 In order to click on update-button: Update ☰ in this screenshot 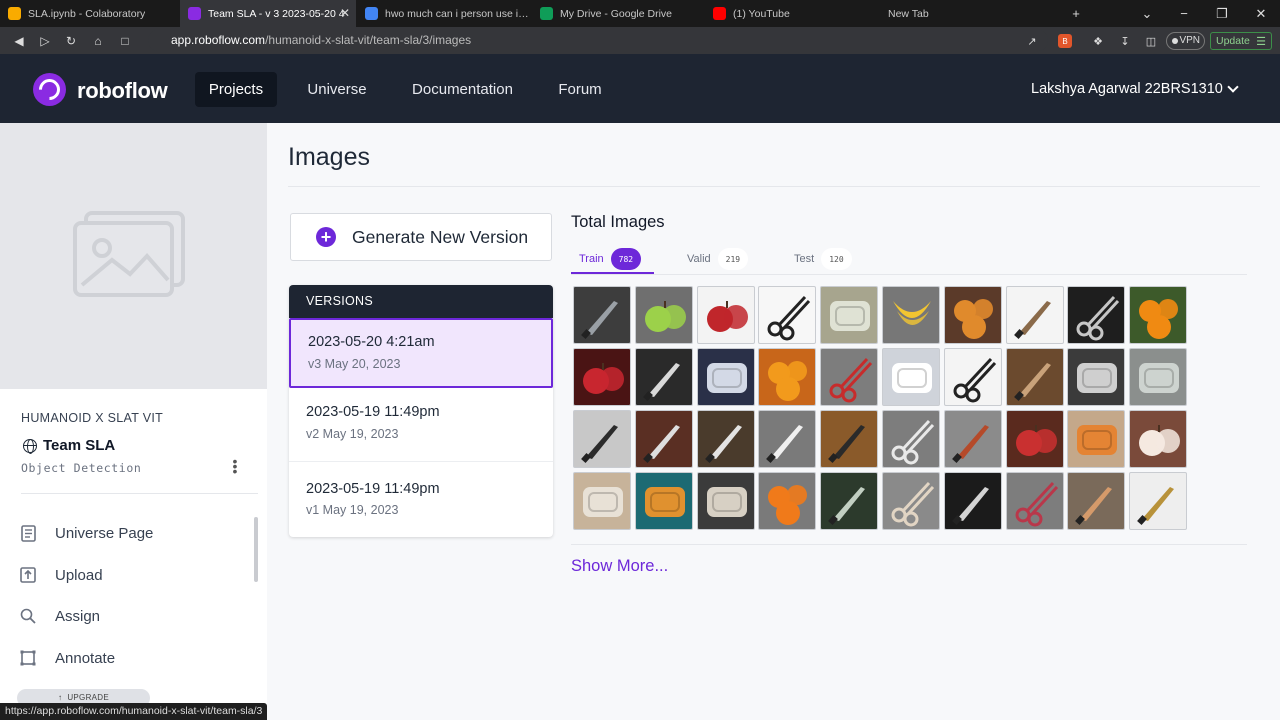, I will do `click(1241, 41)`.